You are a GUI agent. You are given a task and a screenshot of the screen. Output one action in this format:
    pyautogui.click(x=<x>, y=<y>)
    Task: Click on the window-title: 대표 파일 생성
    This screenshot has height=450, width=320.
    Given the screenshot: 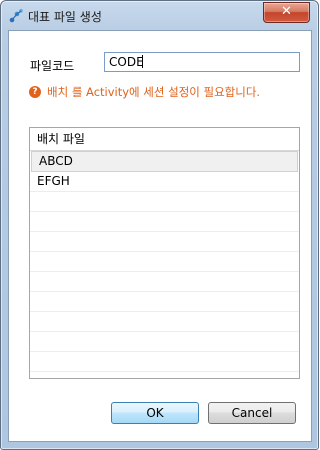 What is the action you would take?
    pyautogui.click(x=65, y=17)
    